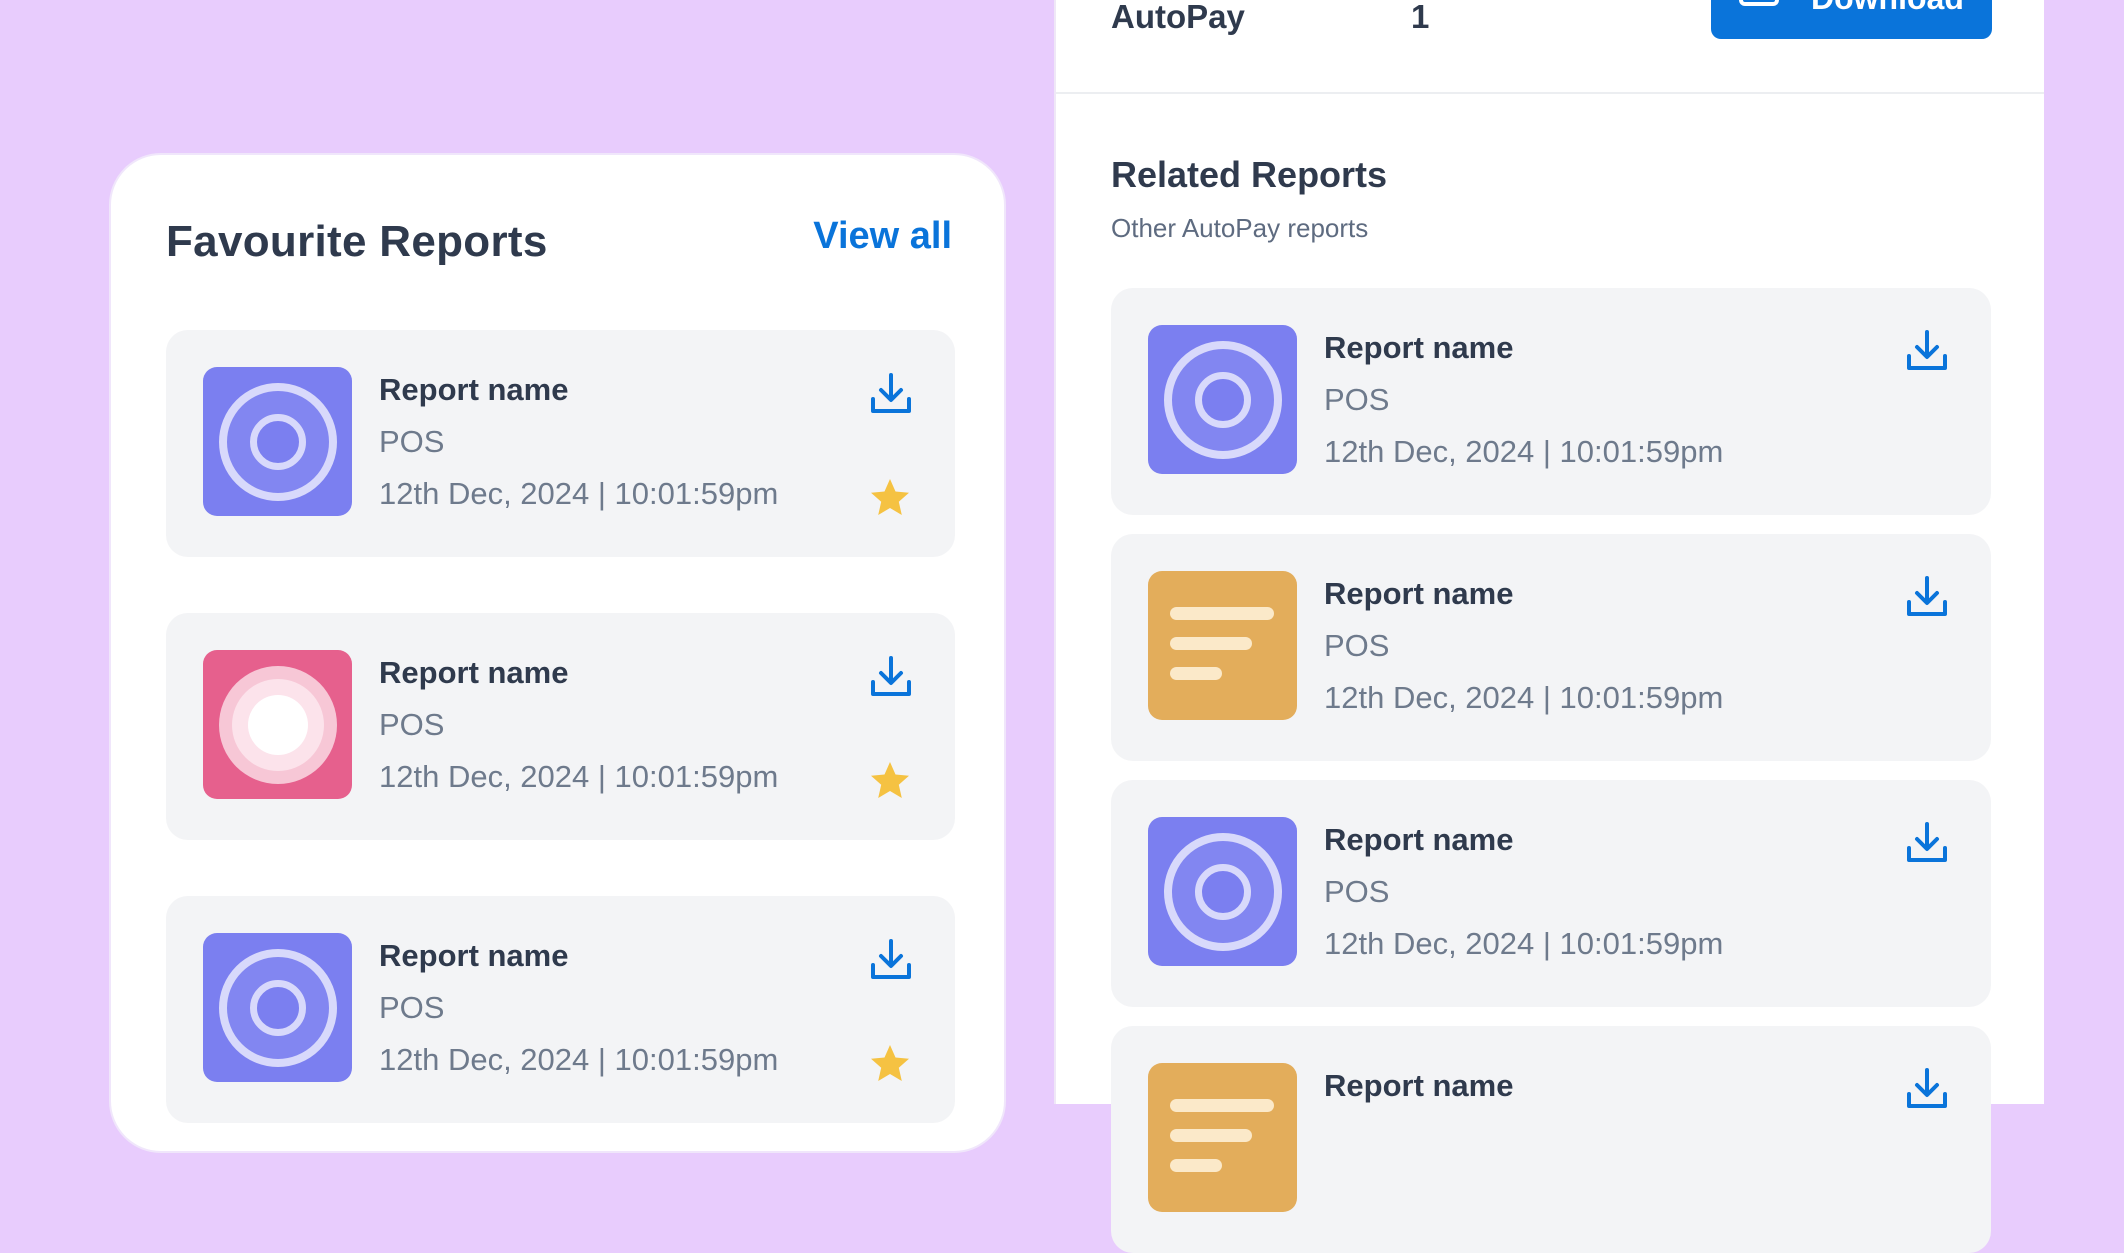  Describe the element at coordinates (1550, 47) in the screenshot. I see `summary-row: AutoPay 1 Download` at that location.